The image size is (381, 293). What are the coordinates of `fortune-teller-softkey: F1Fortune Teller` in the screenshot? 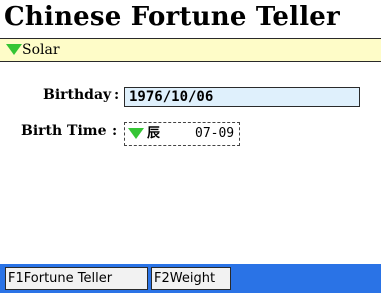 It's located at (76, 278).